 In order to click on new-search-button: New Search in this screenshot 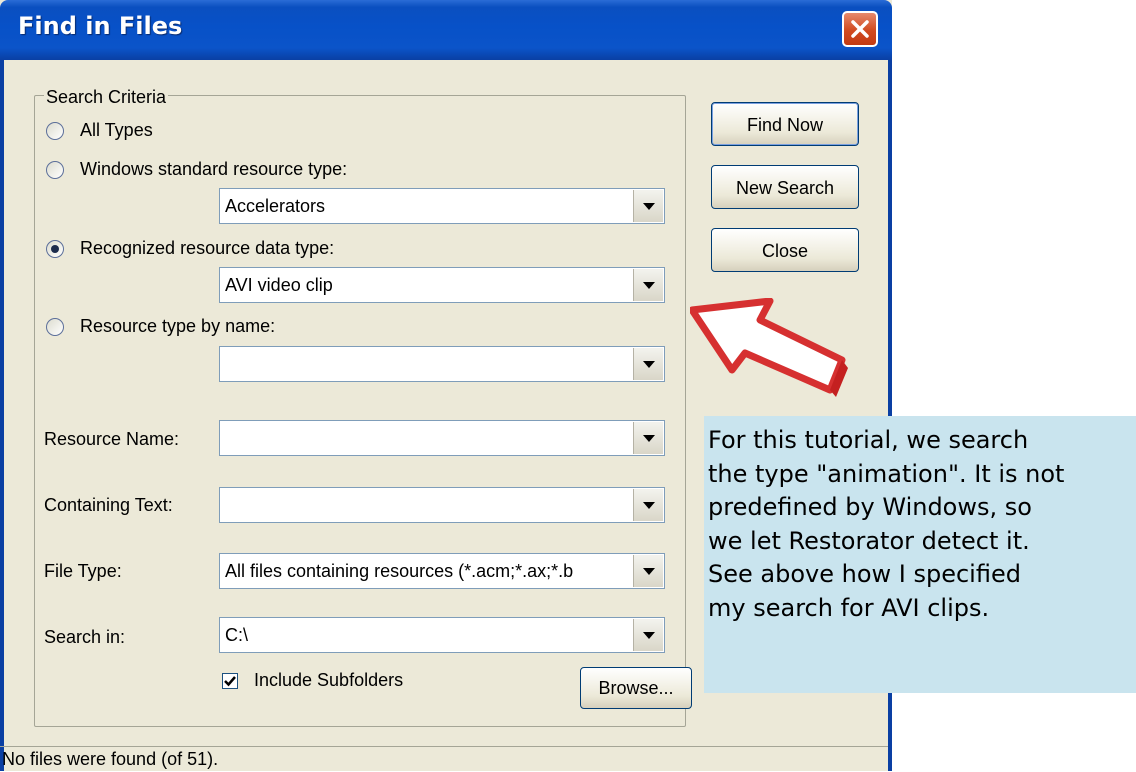, I will do `click(785, 187)`.